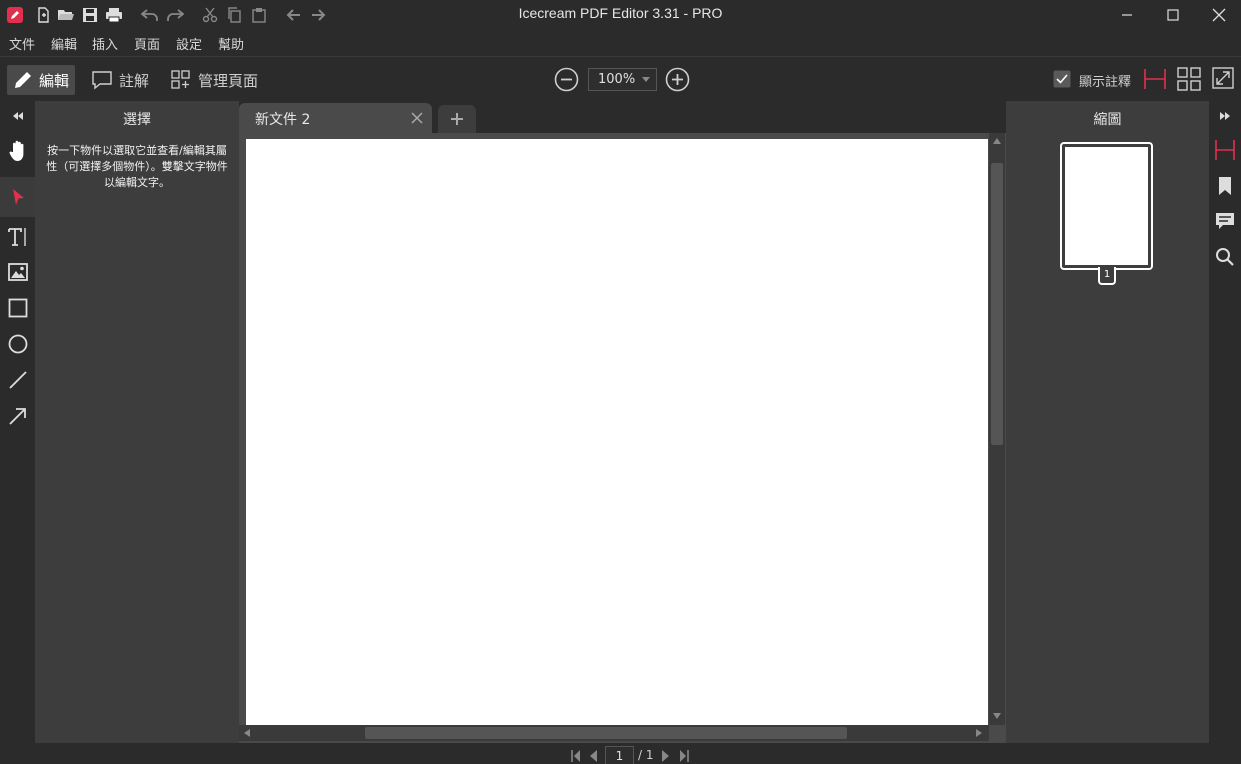  I want to click on edit-mode-button: 編輯, so click(41, 80).